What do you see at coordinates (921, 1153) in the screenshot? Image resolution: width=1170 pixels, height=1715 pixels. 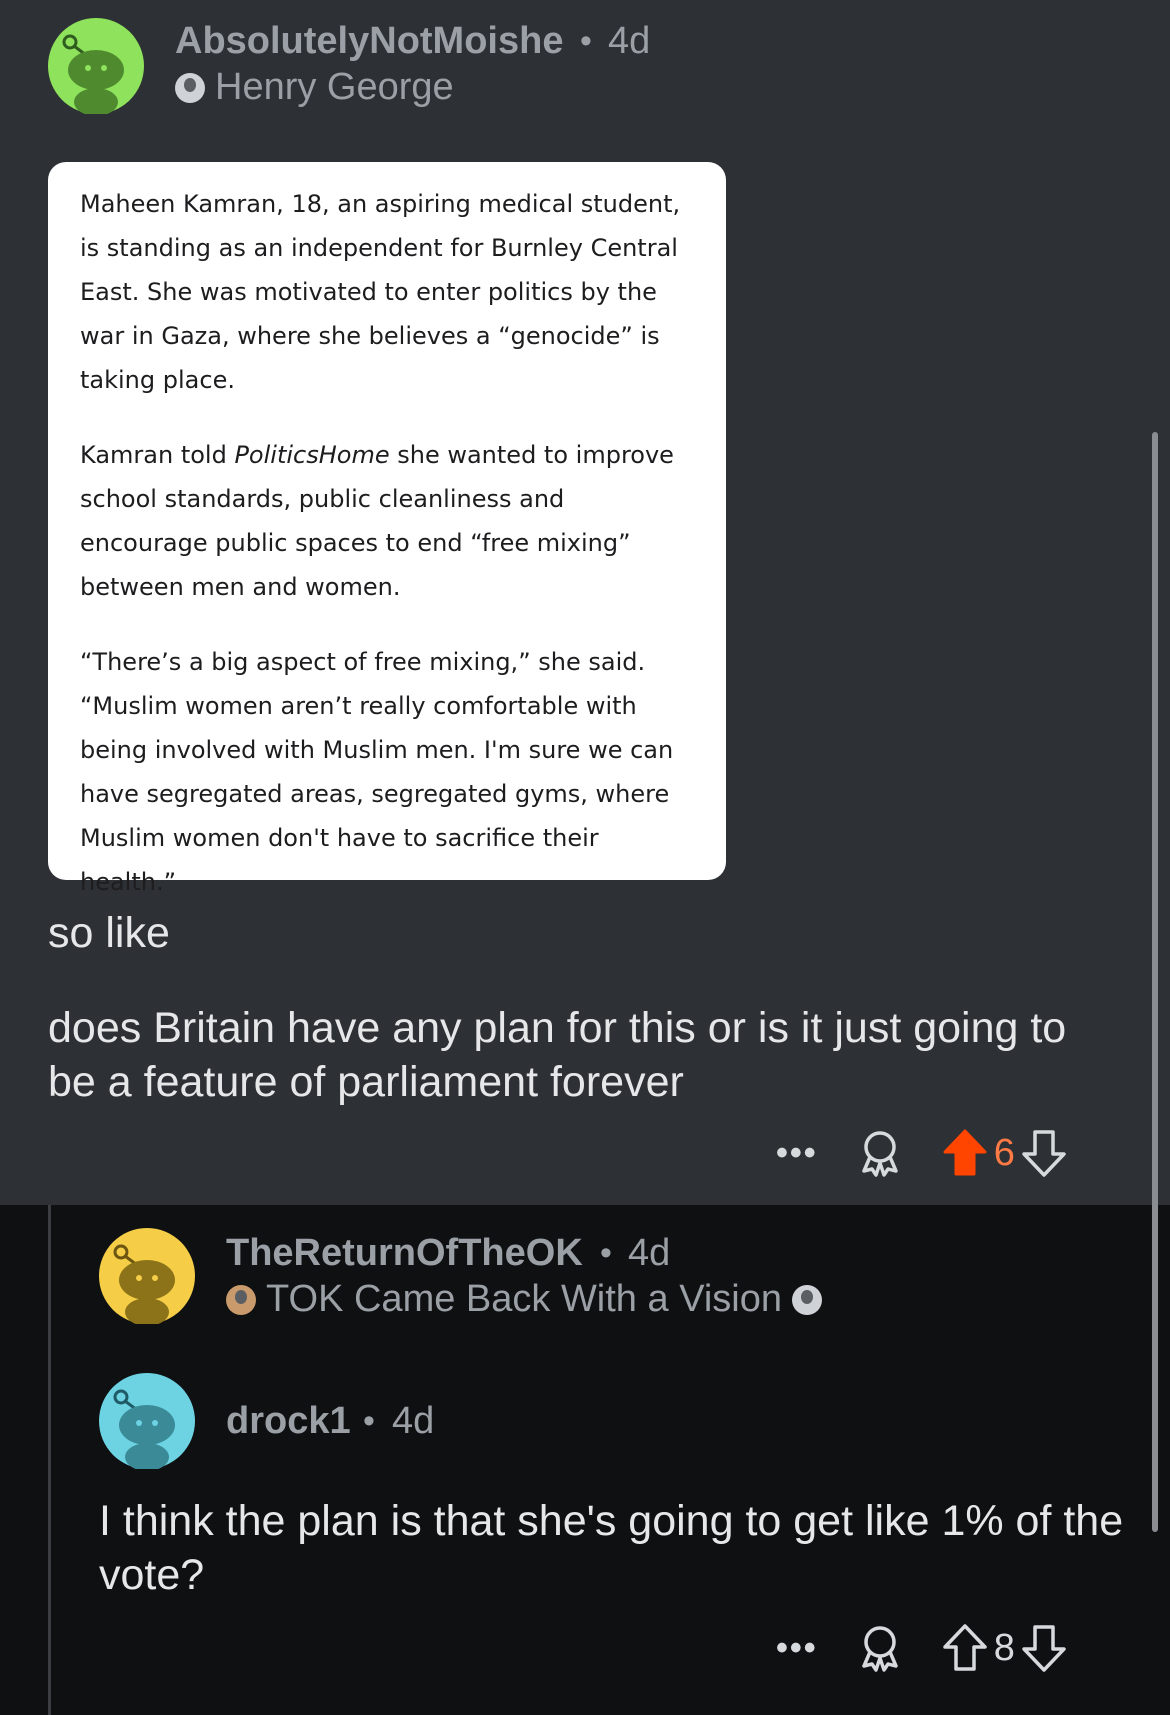 I see `comment-actions: ••• 6` at bounding box center [921, 1153].